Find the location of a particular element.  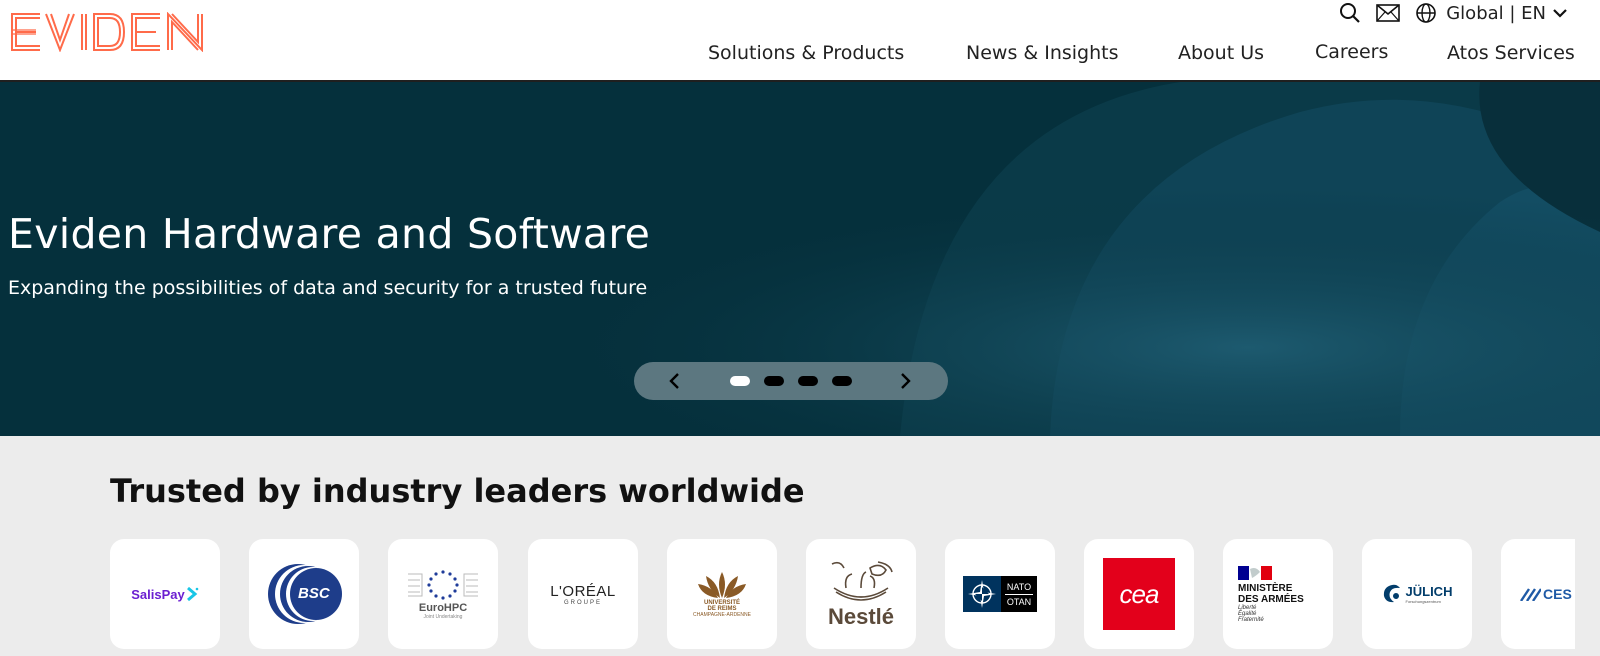

logo-card-bsc: BSC is located at coordinates (304, 594).